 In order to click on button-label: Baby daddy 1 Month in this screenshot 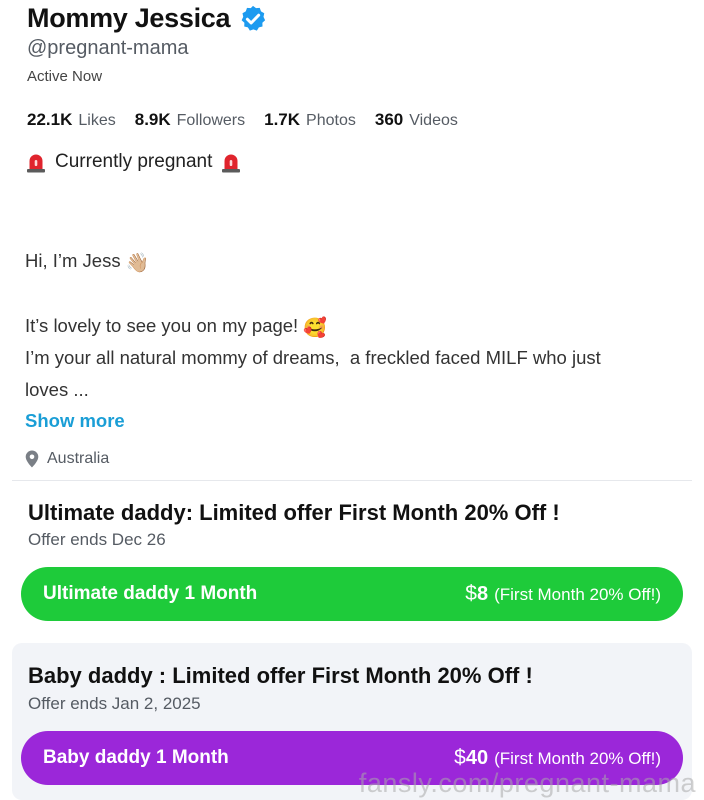, I will do `click(136, 757)`.